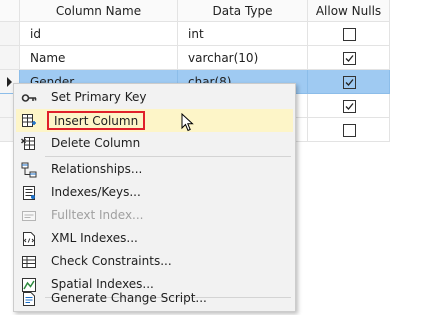 This screenshot has width=425, height=315. What do you see at coordinates (99, 34) in the screenshot?
I see `column-name-cell: id` at bounding box center [99, 34].